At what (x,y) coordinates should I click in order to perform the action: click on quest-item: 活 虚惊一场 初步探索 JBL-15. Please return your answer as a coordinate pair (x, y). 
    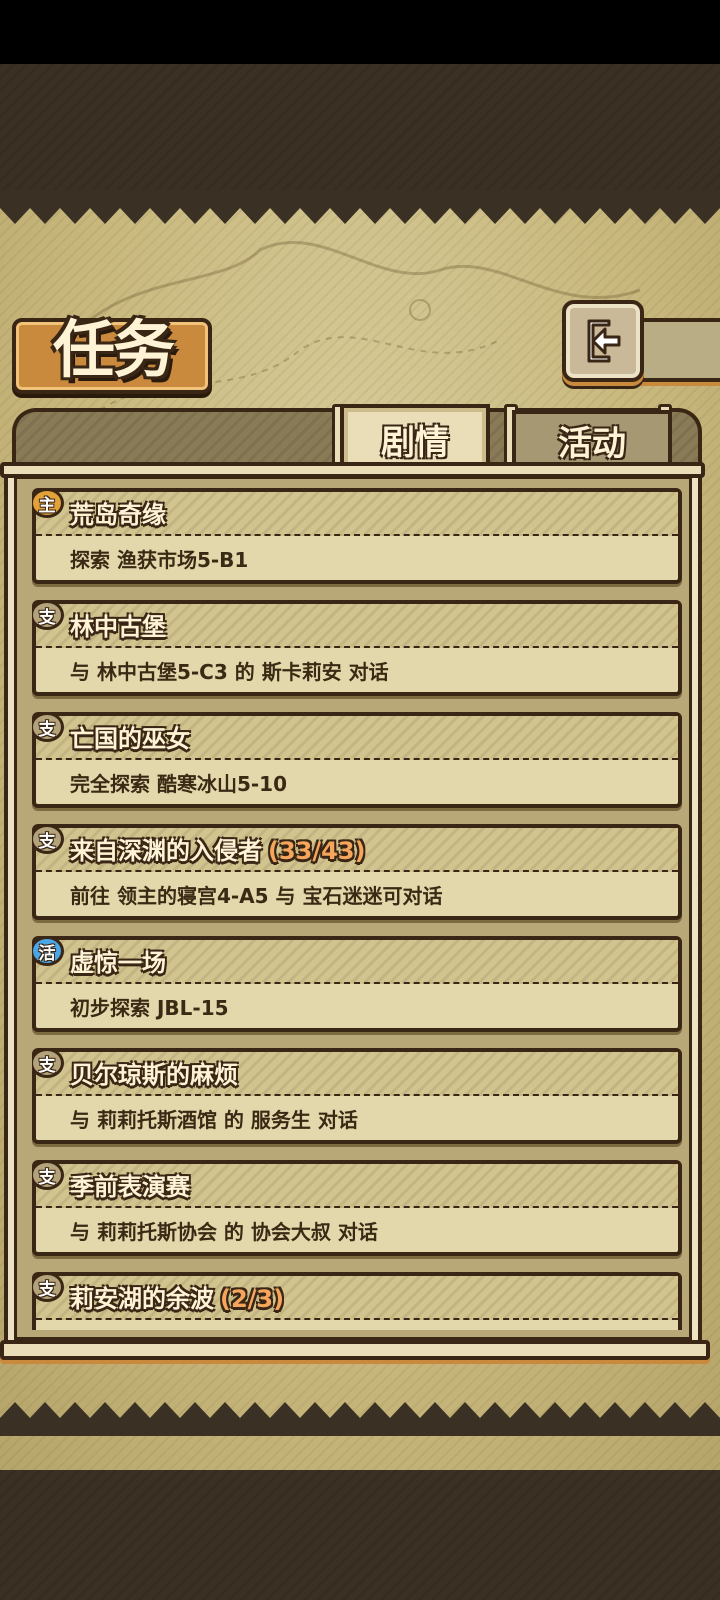
    Looking at the image, I should click on (357, 984).